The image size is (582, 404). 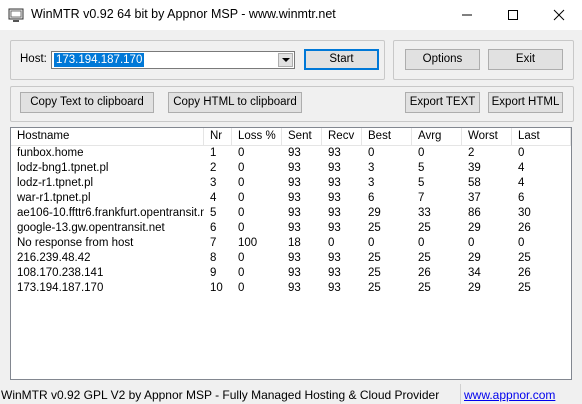 What do you see at coordinates (442, 102) in the screenshot?
I see `export-text-button: Export TEXT` at bounding box center [442, 102].